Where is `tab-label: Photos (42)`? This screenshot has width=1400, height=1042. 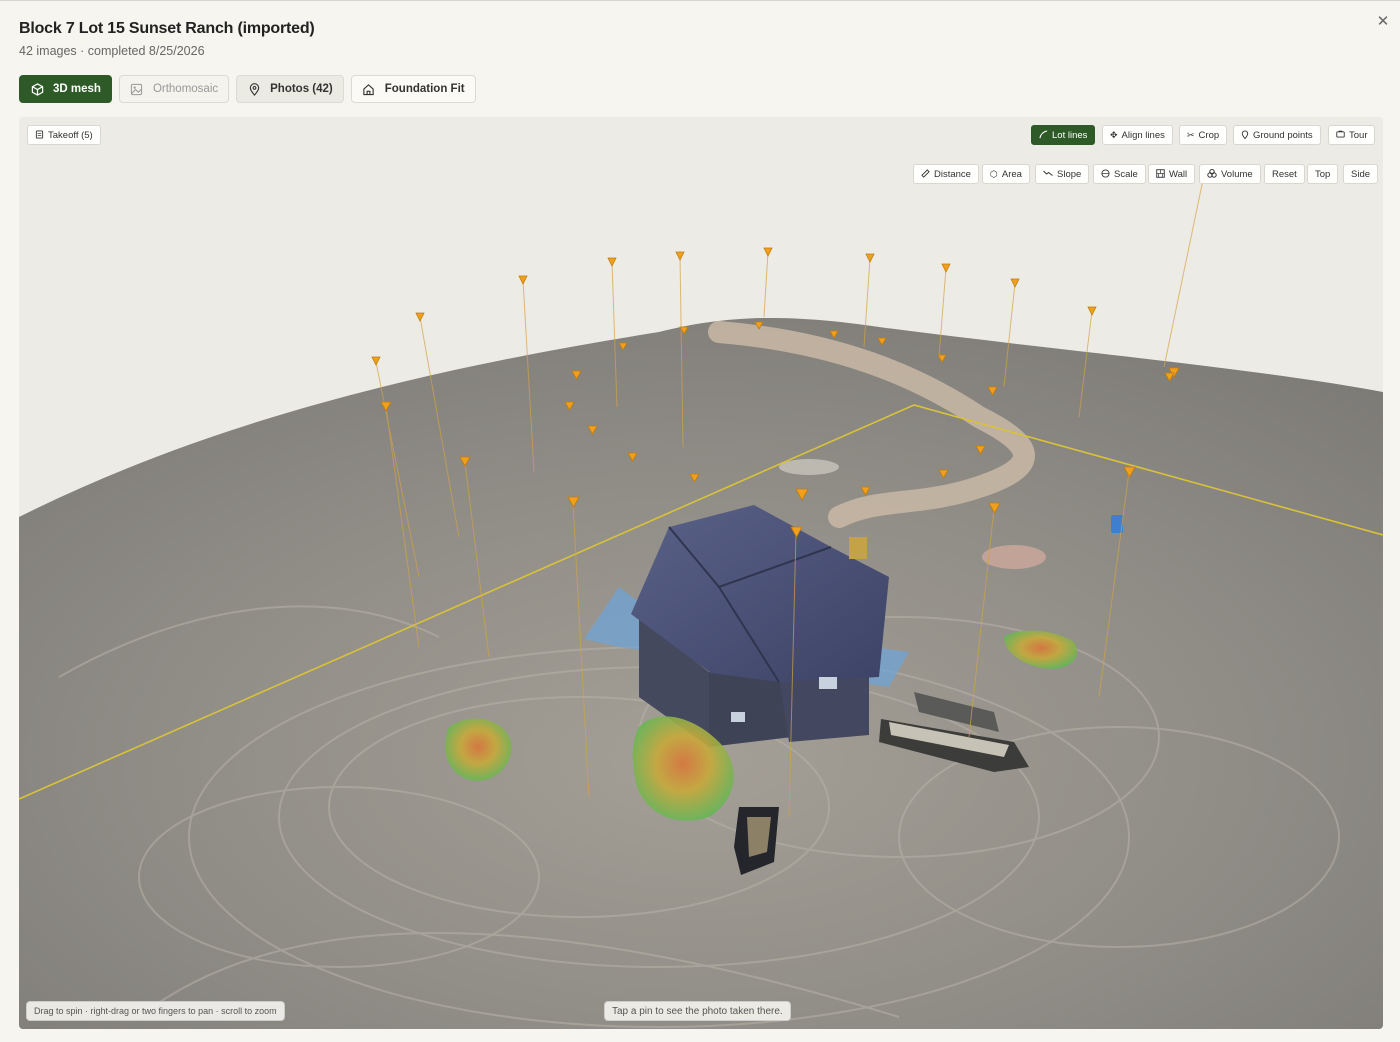
tab-label: Photos (42) is located at coordinates (301, 89).